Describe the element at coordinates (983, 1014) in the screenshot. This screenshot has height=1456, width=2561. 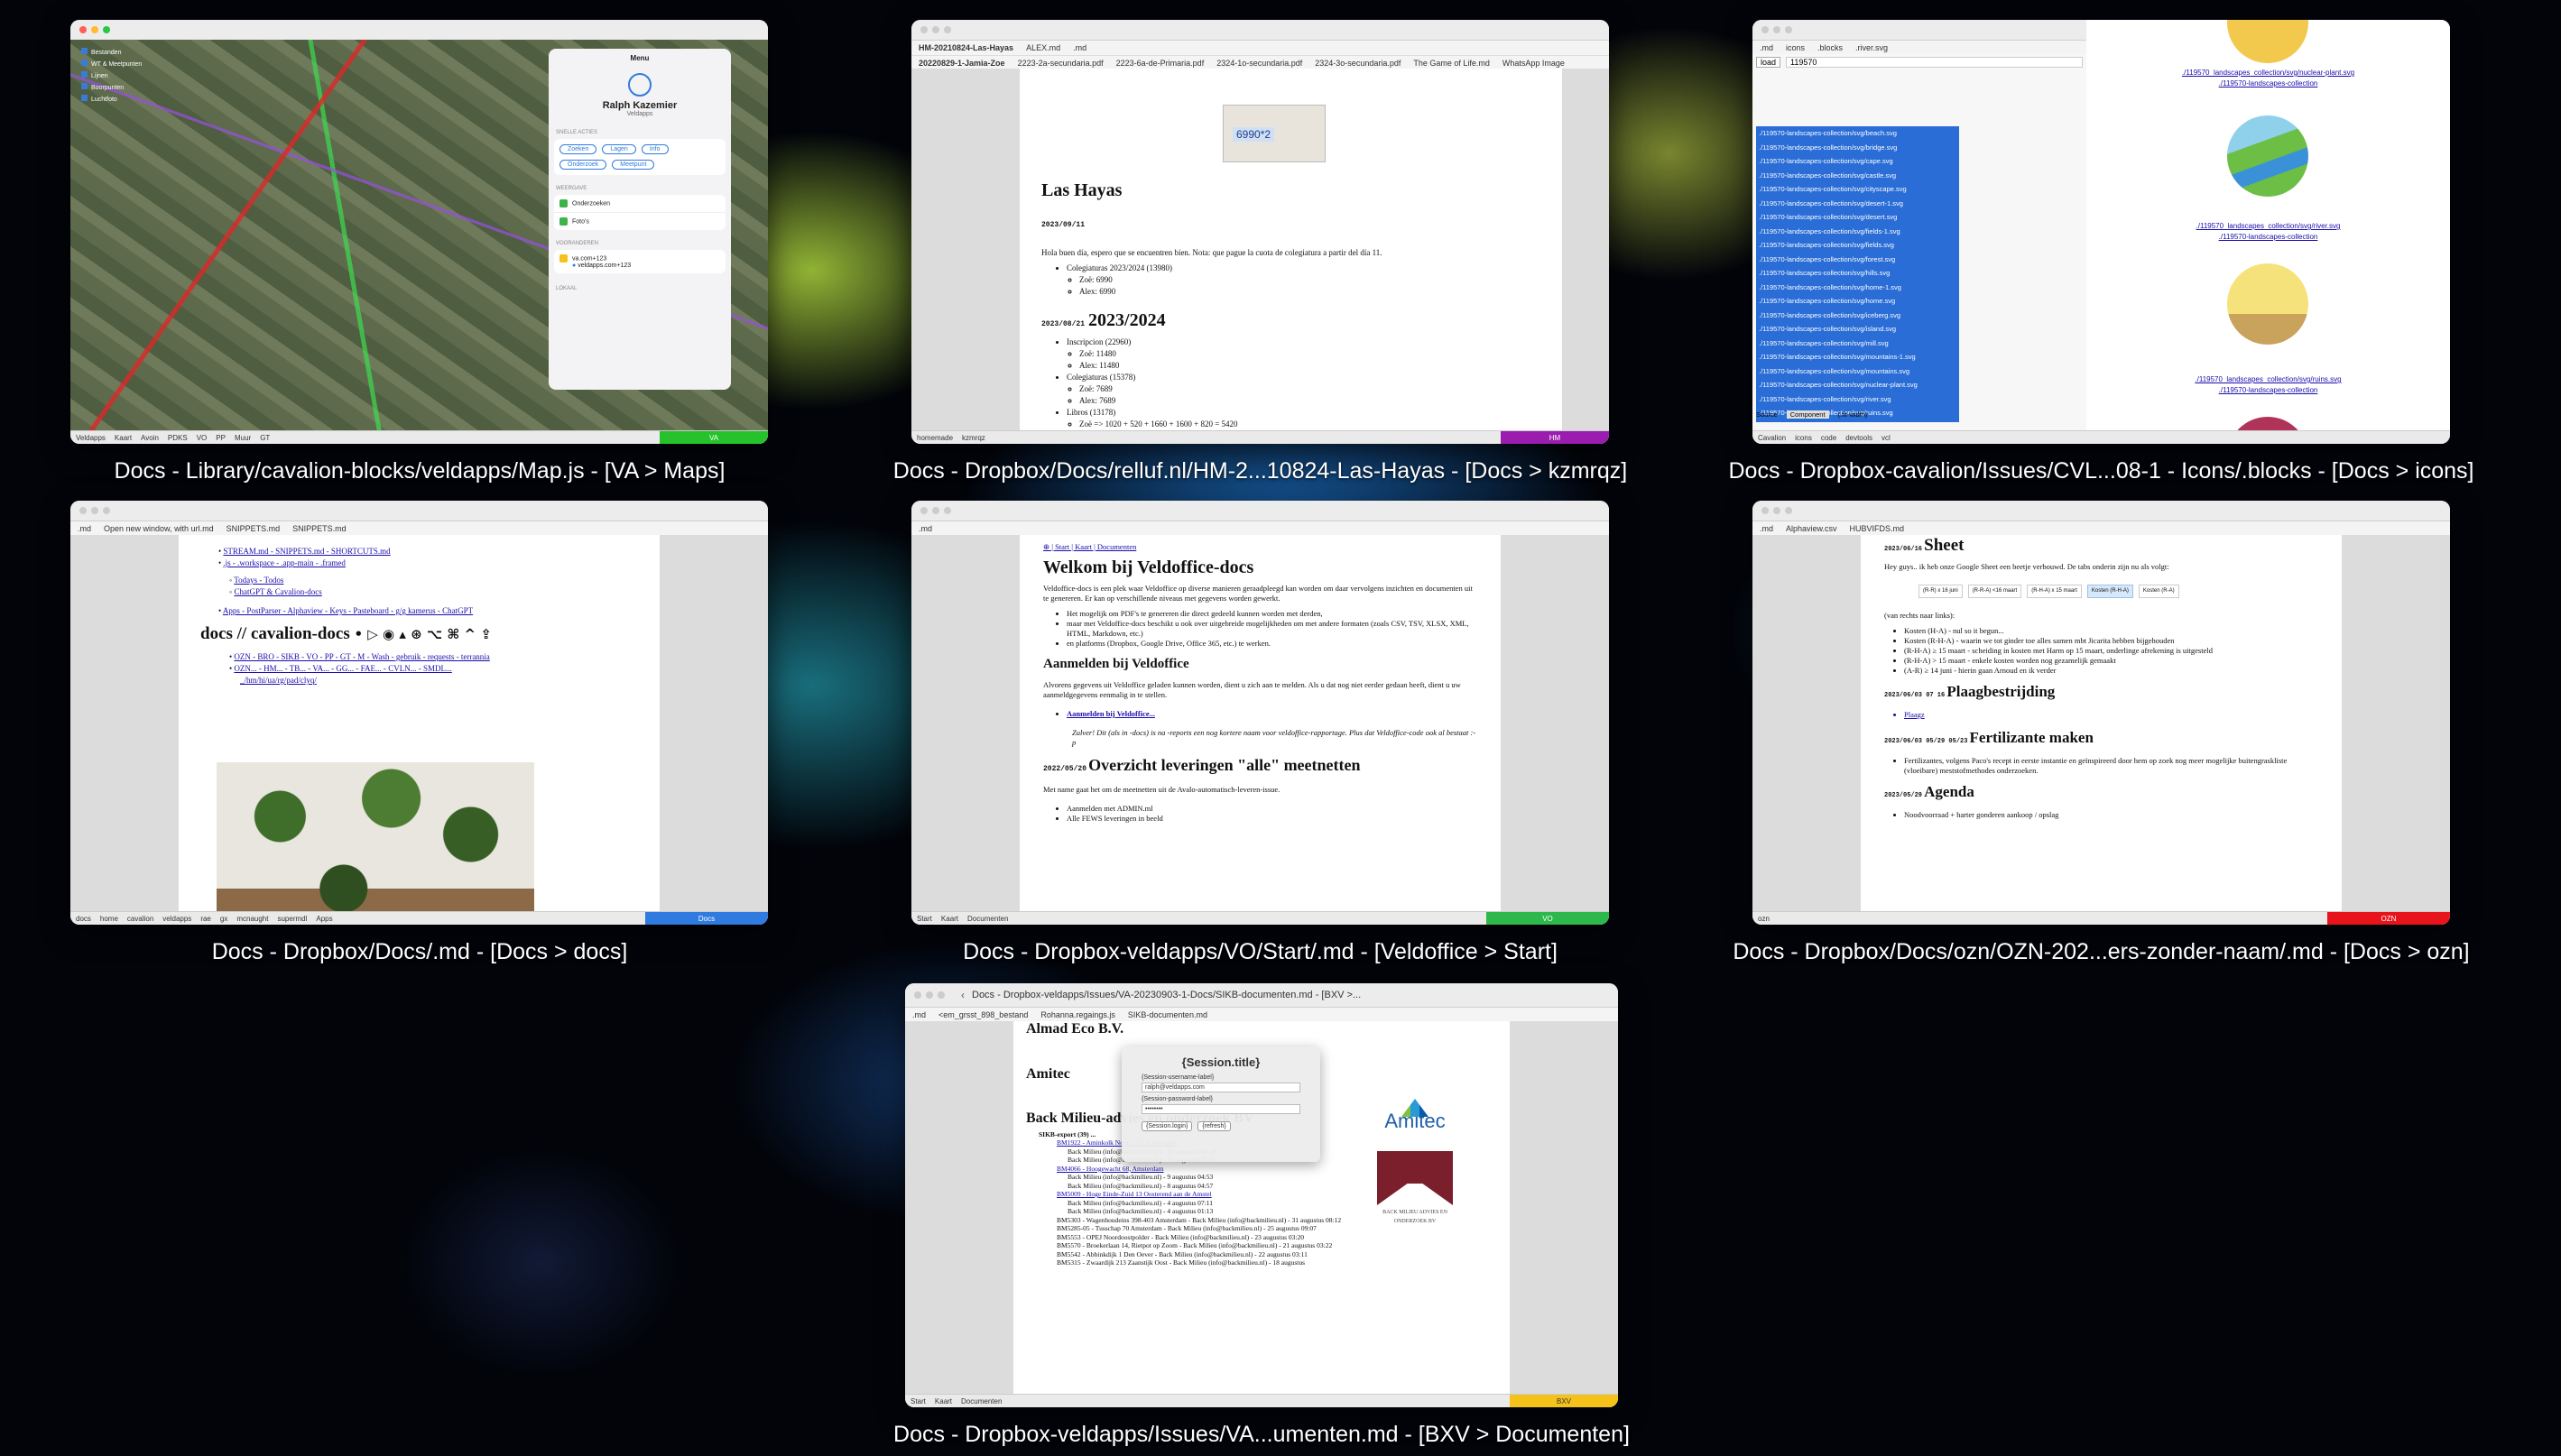
I see `tab: <em_grsst_898_bestand` at that location.